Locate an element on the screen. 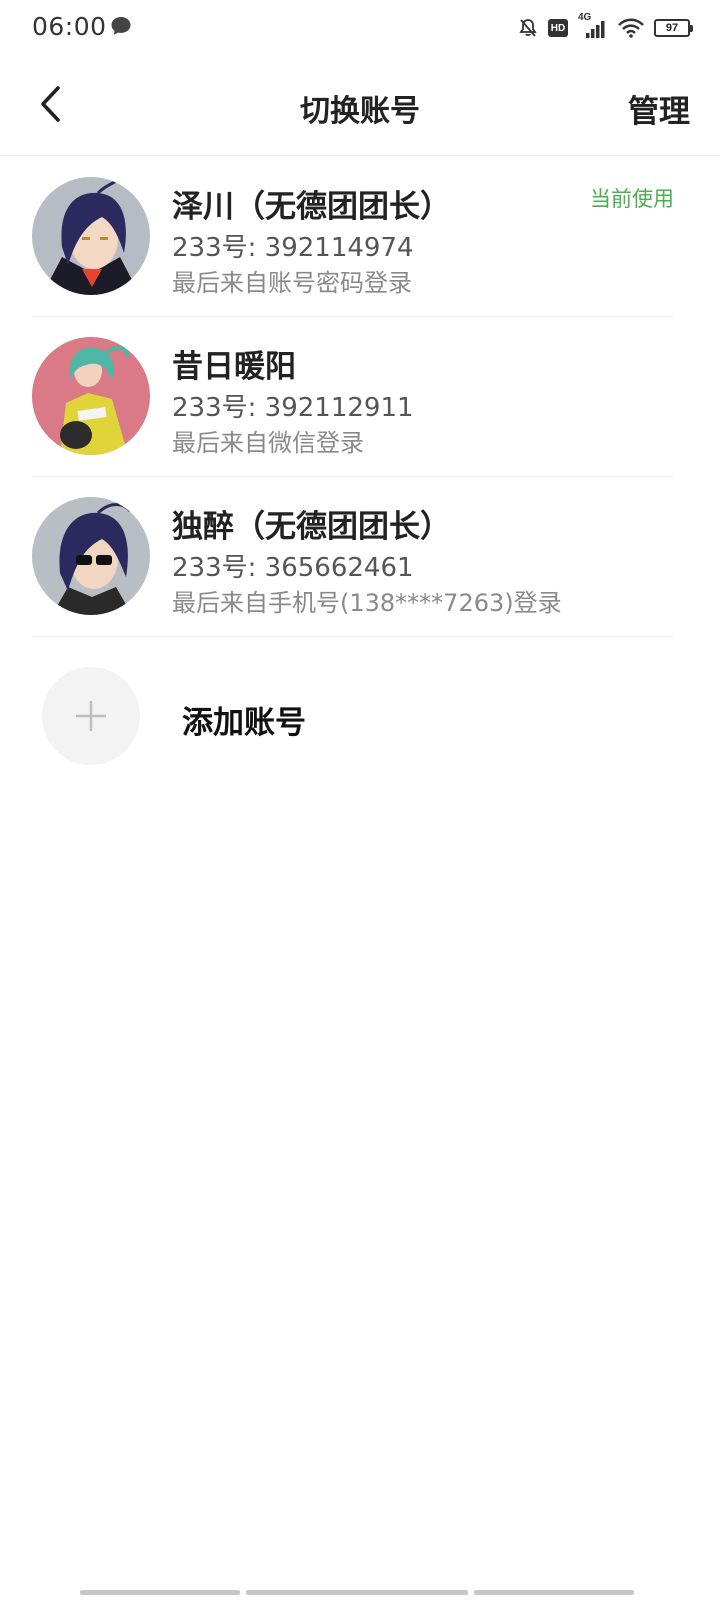  plus-icon is located at coordinates (91, 716).